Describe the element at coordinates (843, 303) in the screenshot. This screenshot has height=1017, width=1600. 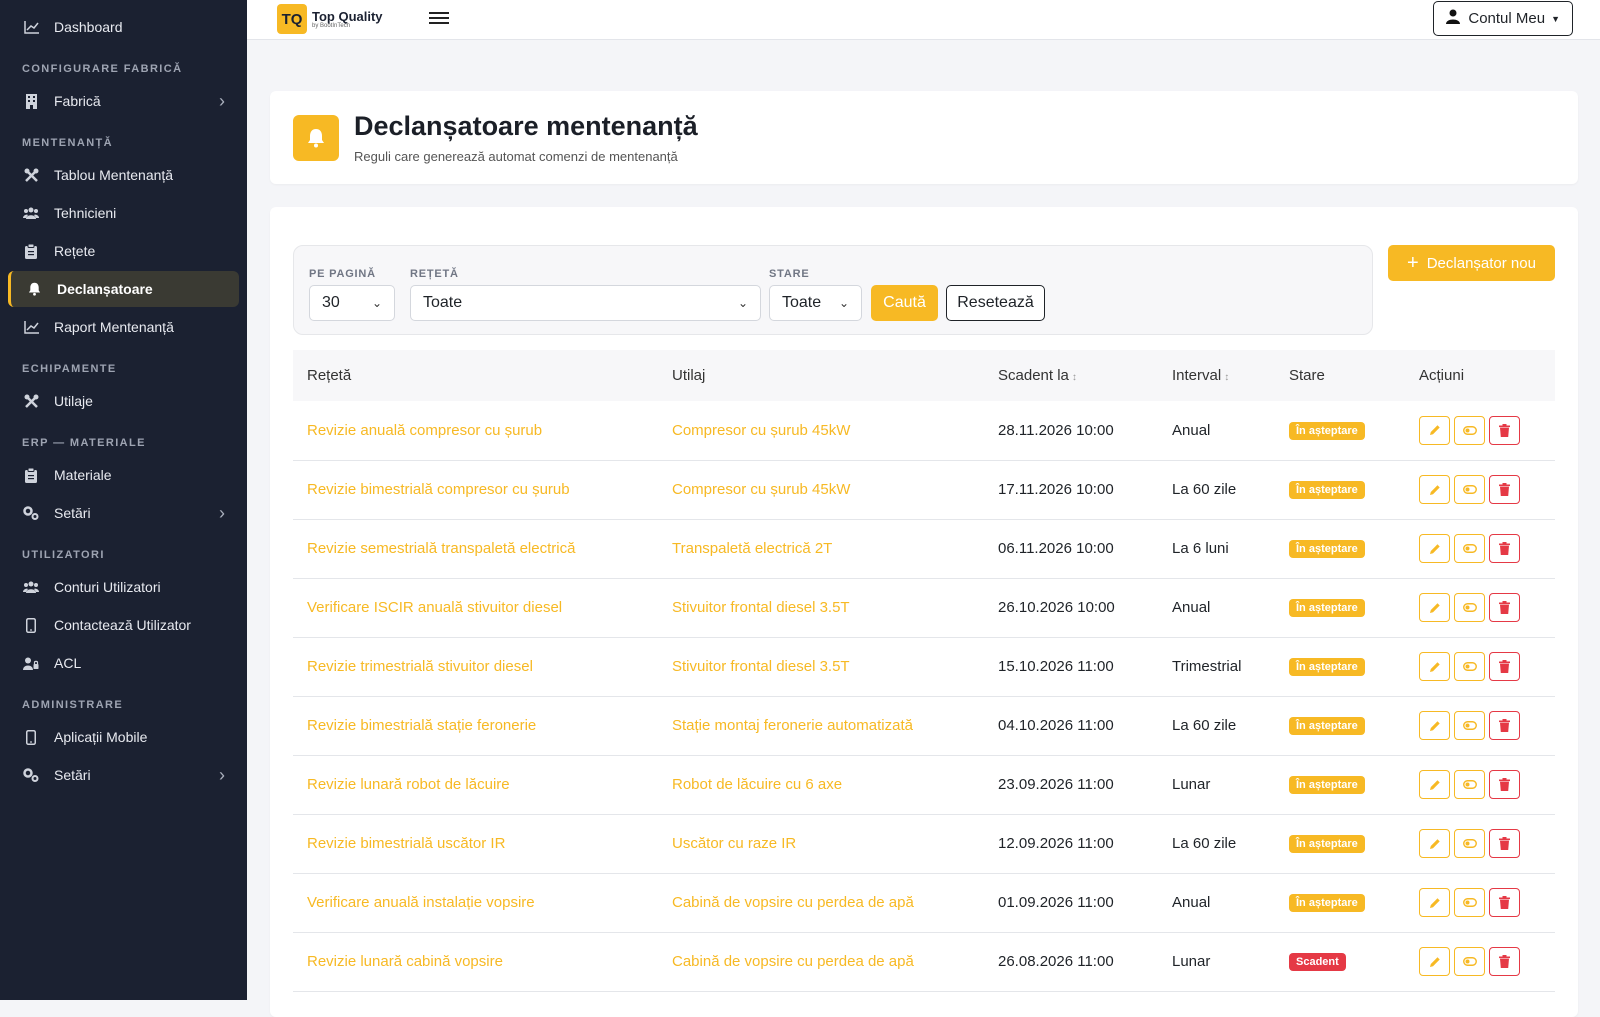
I see `chevron-down-icon: ⌄` at that location.